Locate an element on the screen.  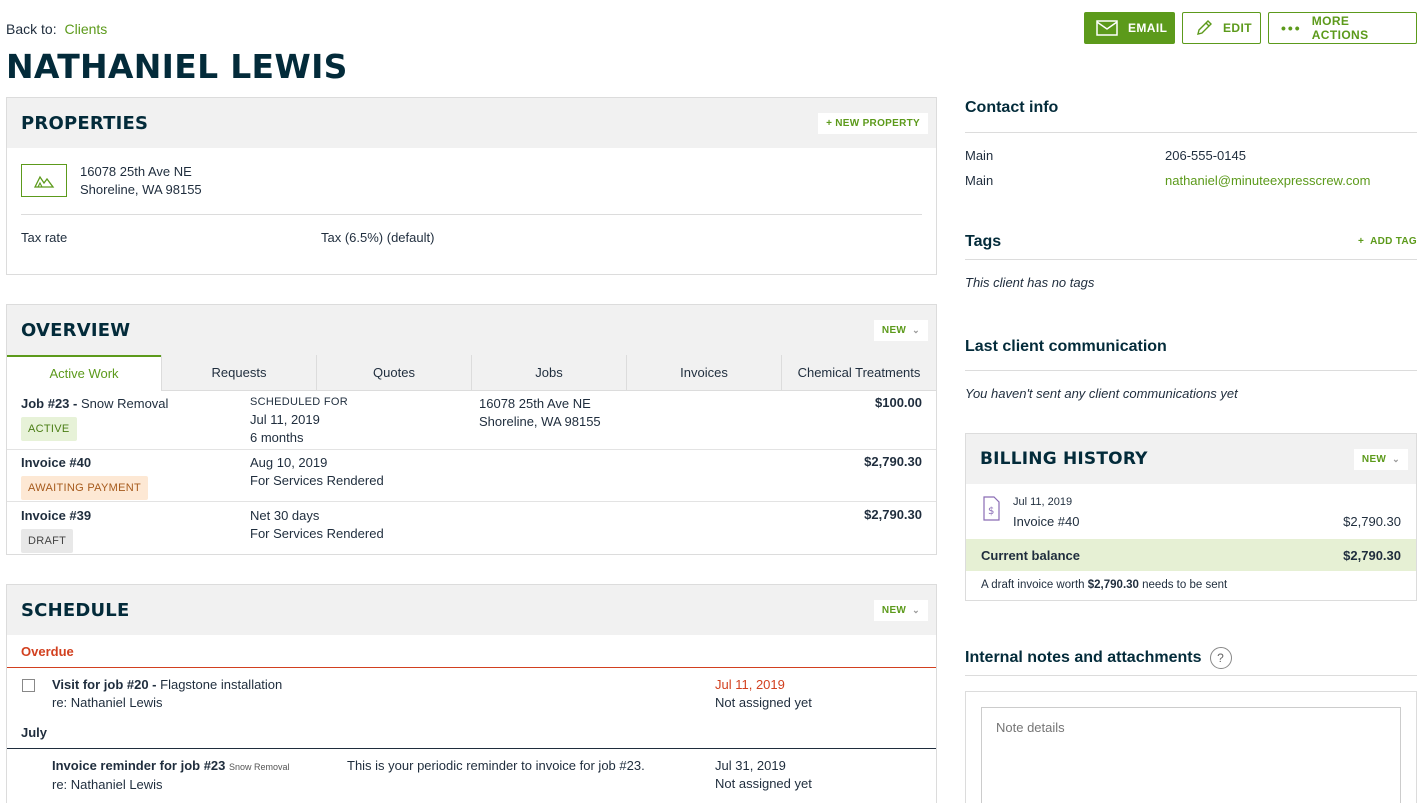
schedule-info: SCHEDULED FOR Jul 11, 2019 6 months is located at coordinates (299, 420).